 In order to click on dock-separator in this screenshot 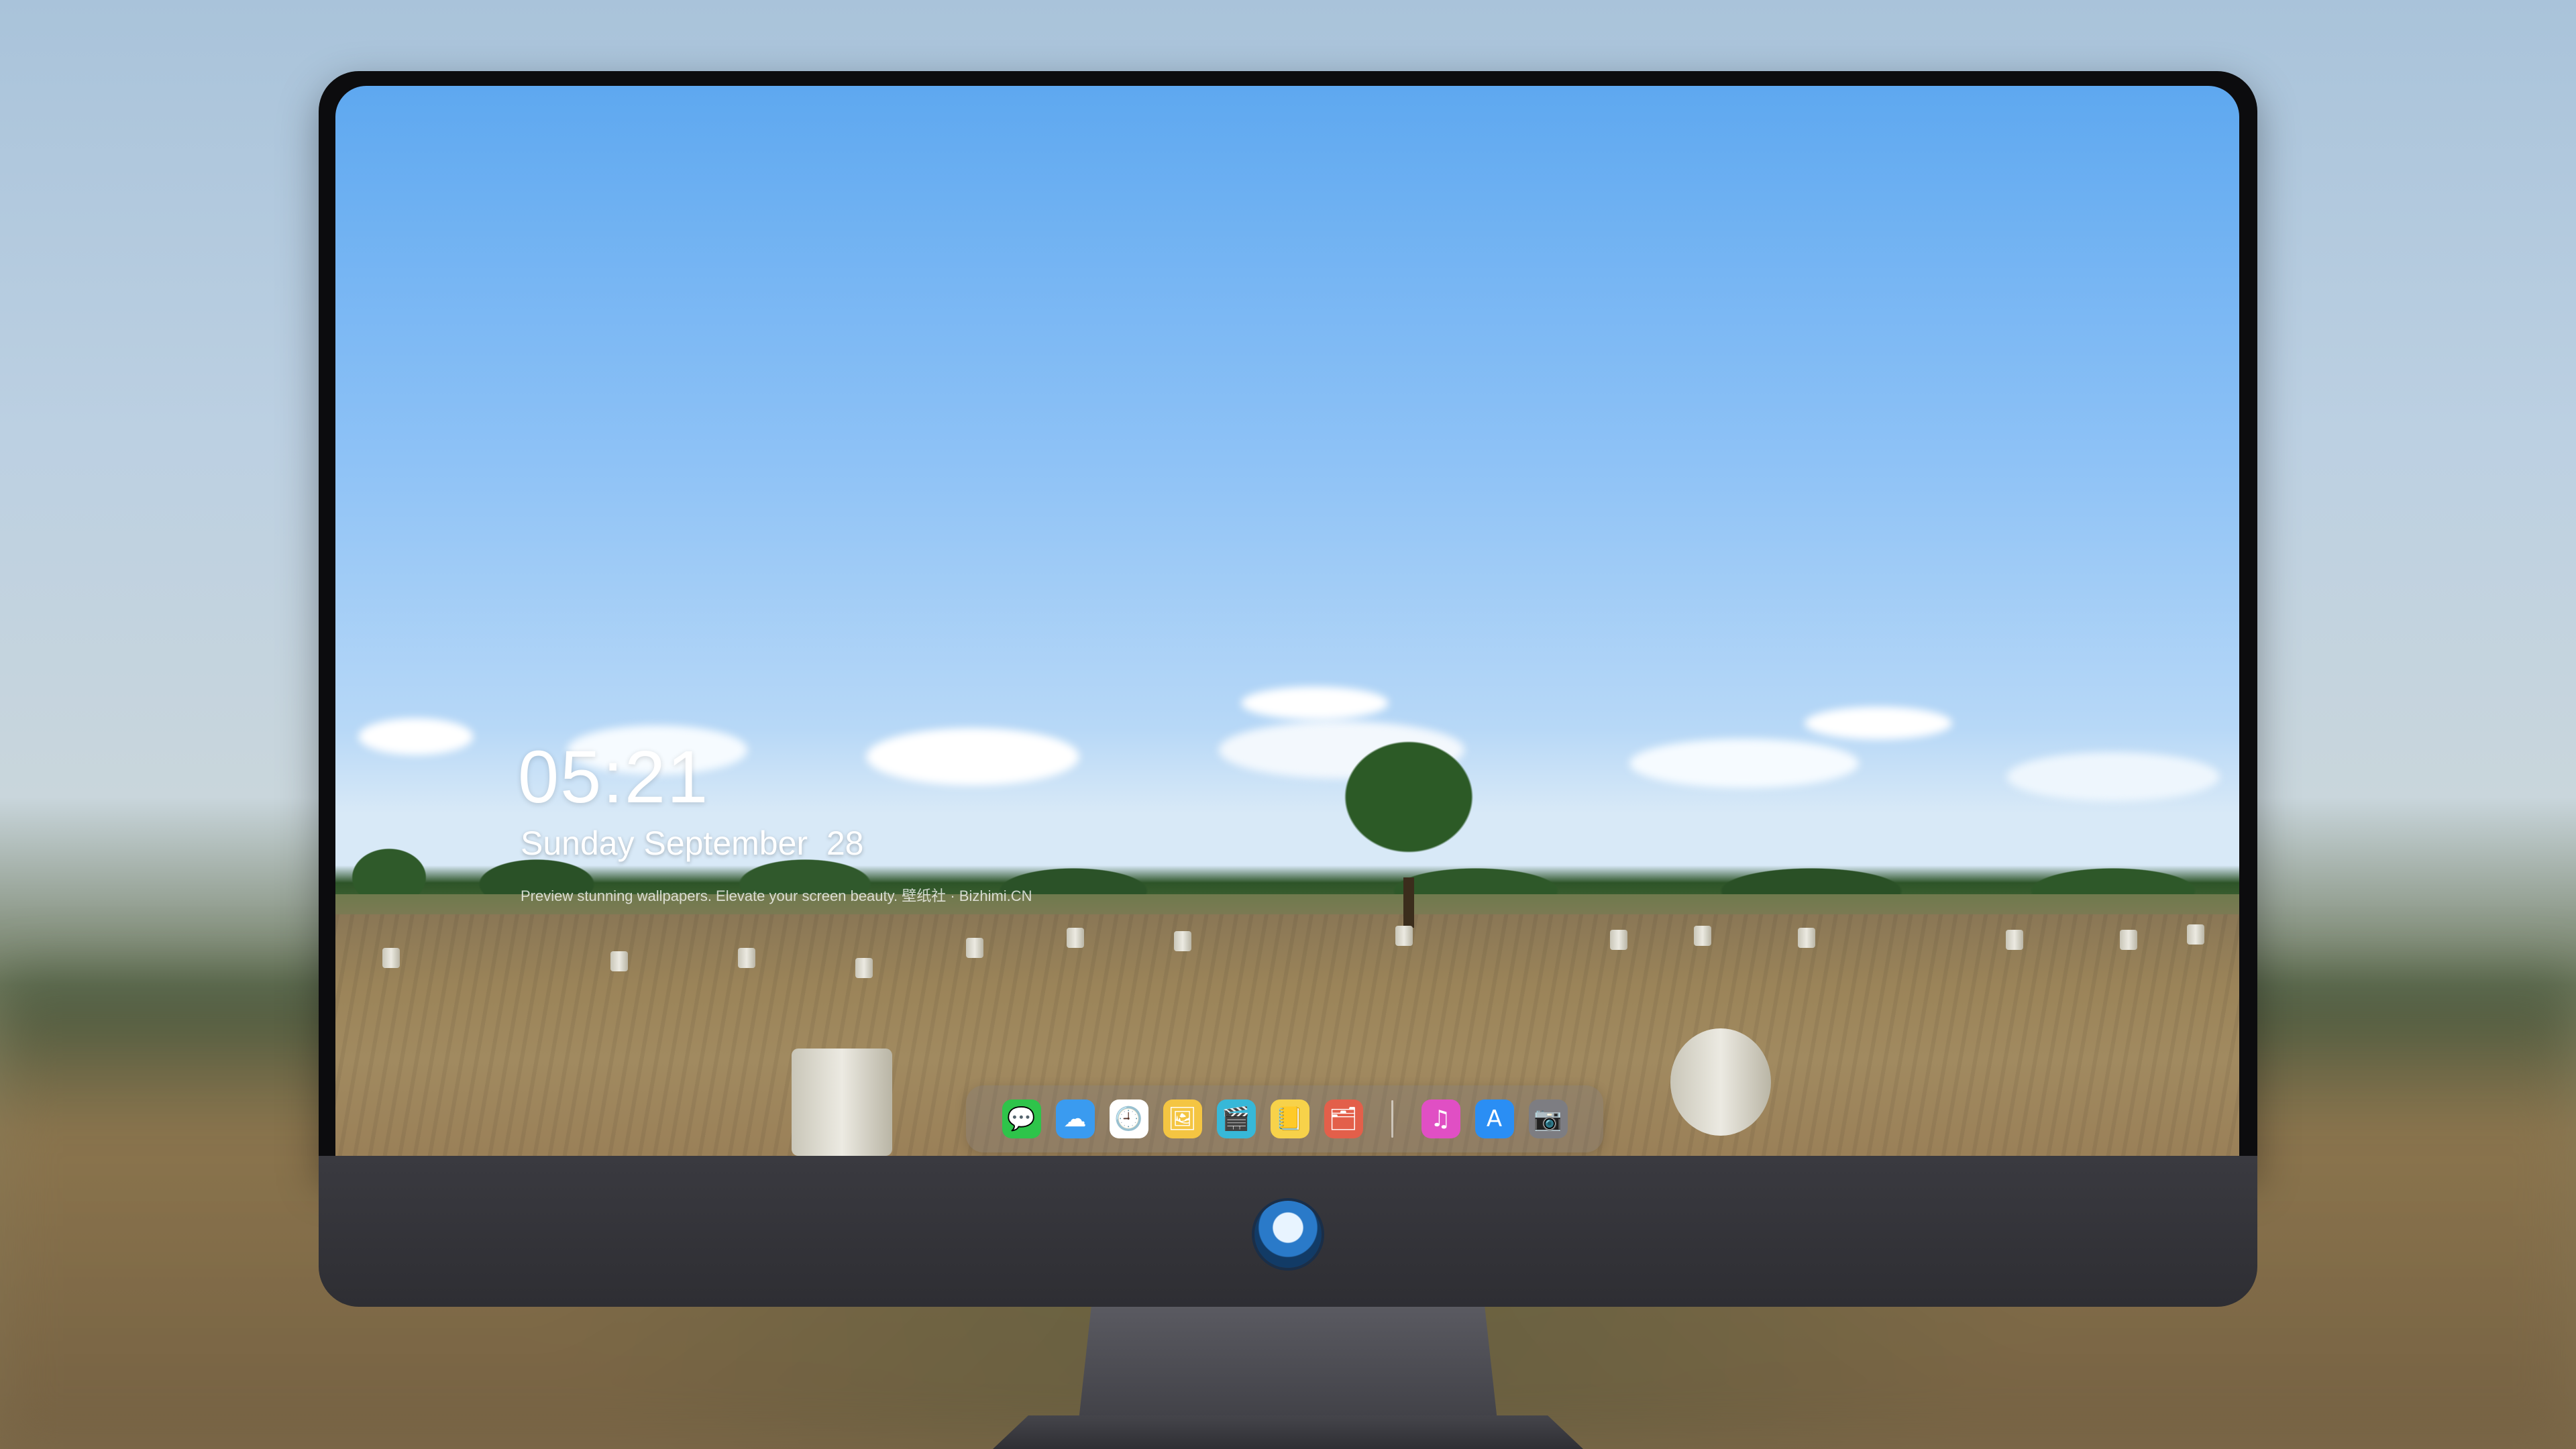, I will do `click(1392, 1119)`.